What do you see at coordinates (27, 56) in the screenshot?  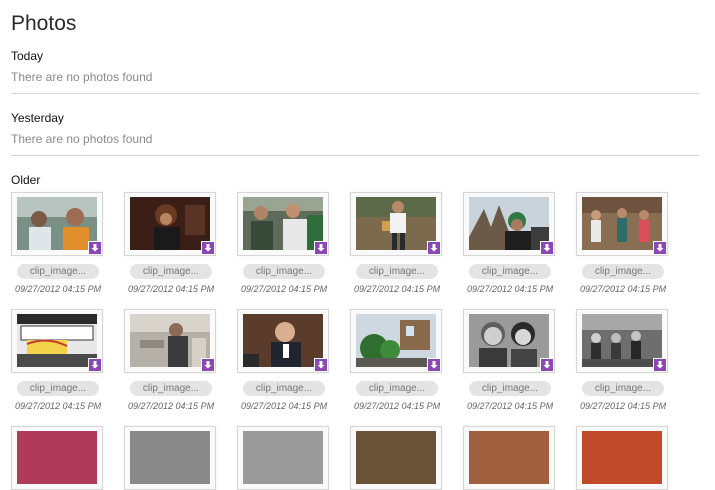 I see `section-heading-today: Today` at bounding box center [27, 56].